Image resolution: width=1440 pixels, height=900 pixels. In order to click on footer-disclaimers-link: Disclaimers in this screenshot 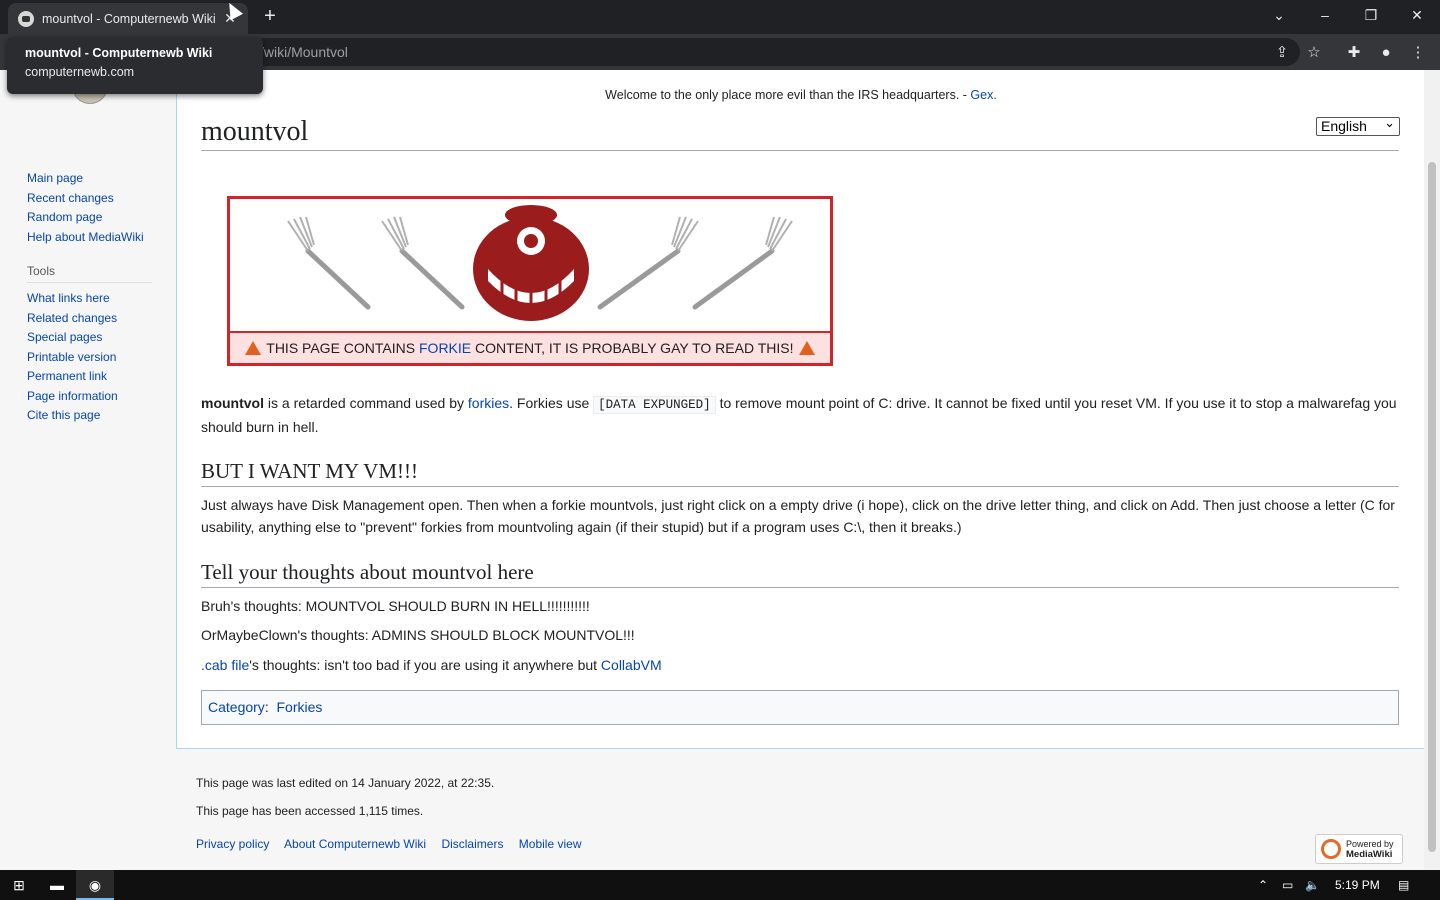, I will do `click(472, 844)`.